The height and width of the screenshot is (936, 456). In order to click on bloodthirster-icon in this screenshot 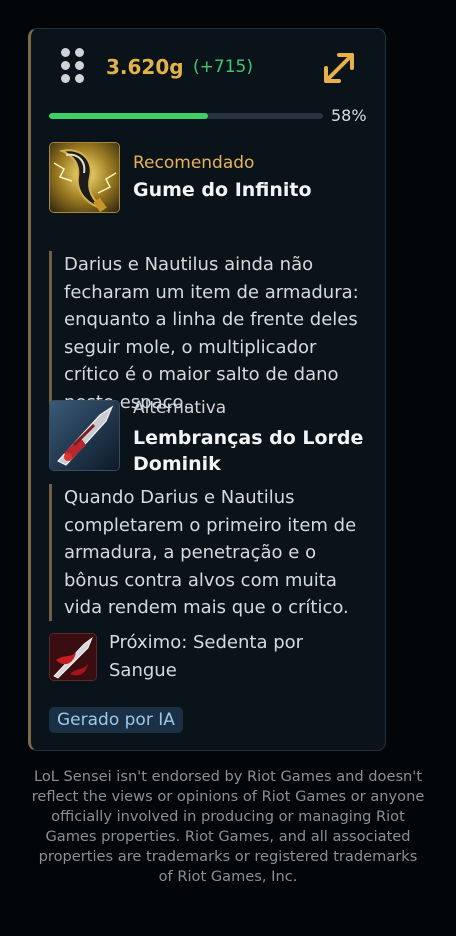, I will do `click(73, 657)`.